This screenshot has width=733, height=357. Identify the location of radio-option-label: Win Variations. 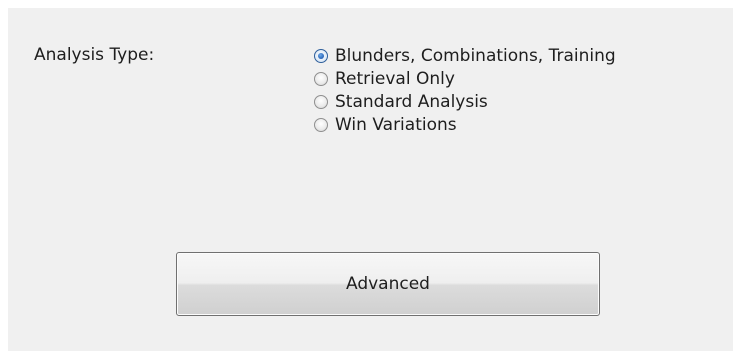
(396, 124).